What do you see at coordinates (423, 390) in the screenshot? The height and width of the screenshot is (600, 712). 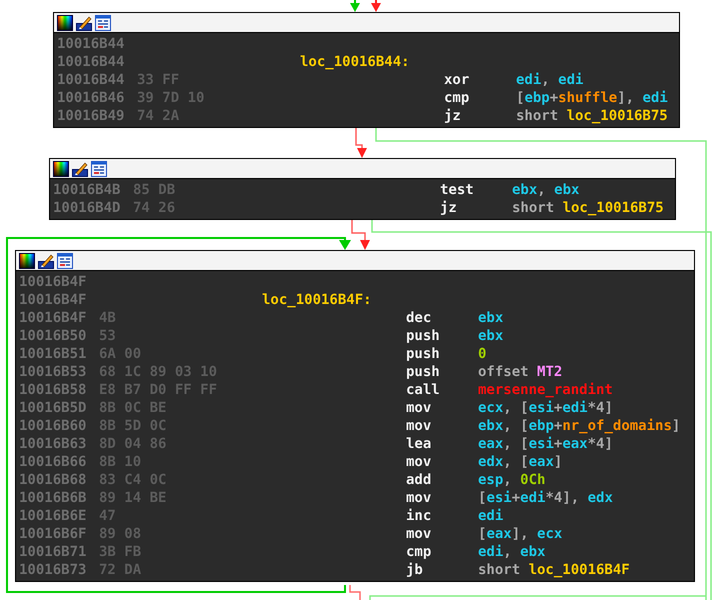 I see `instruction-mnemonic: call` at bounding box center [423, 390].